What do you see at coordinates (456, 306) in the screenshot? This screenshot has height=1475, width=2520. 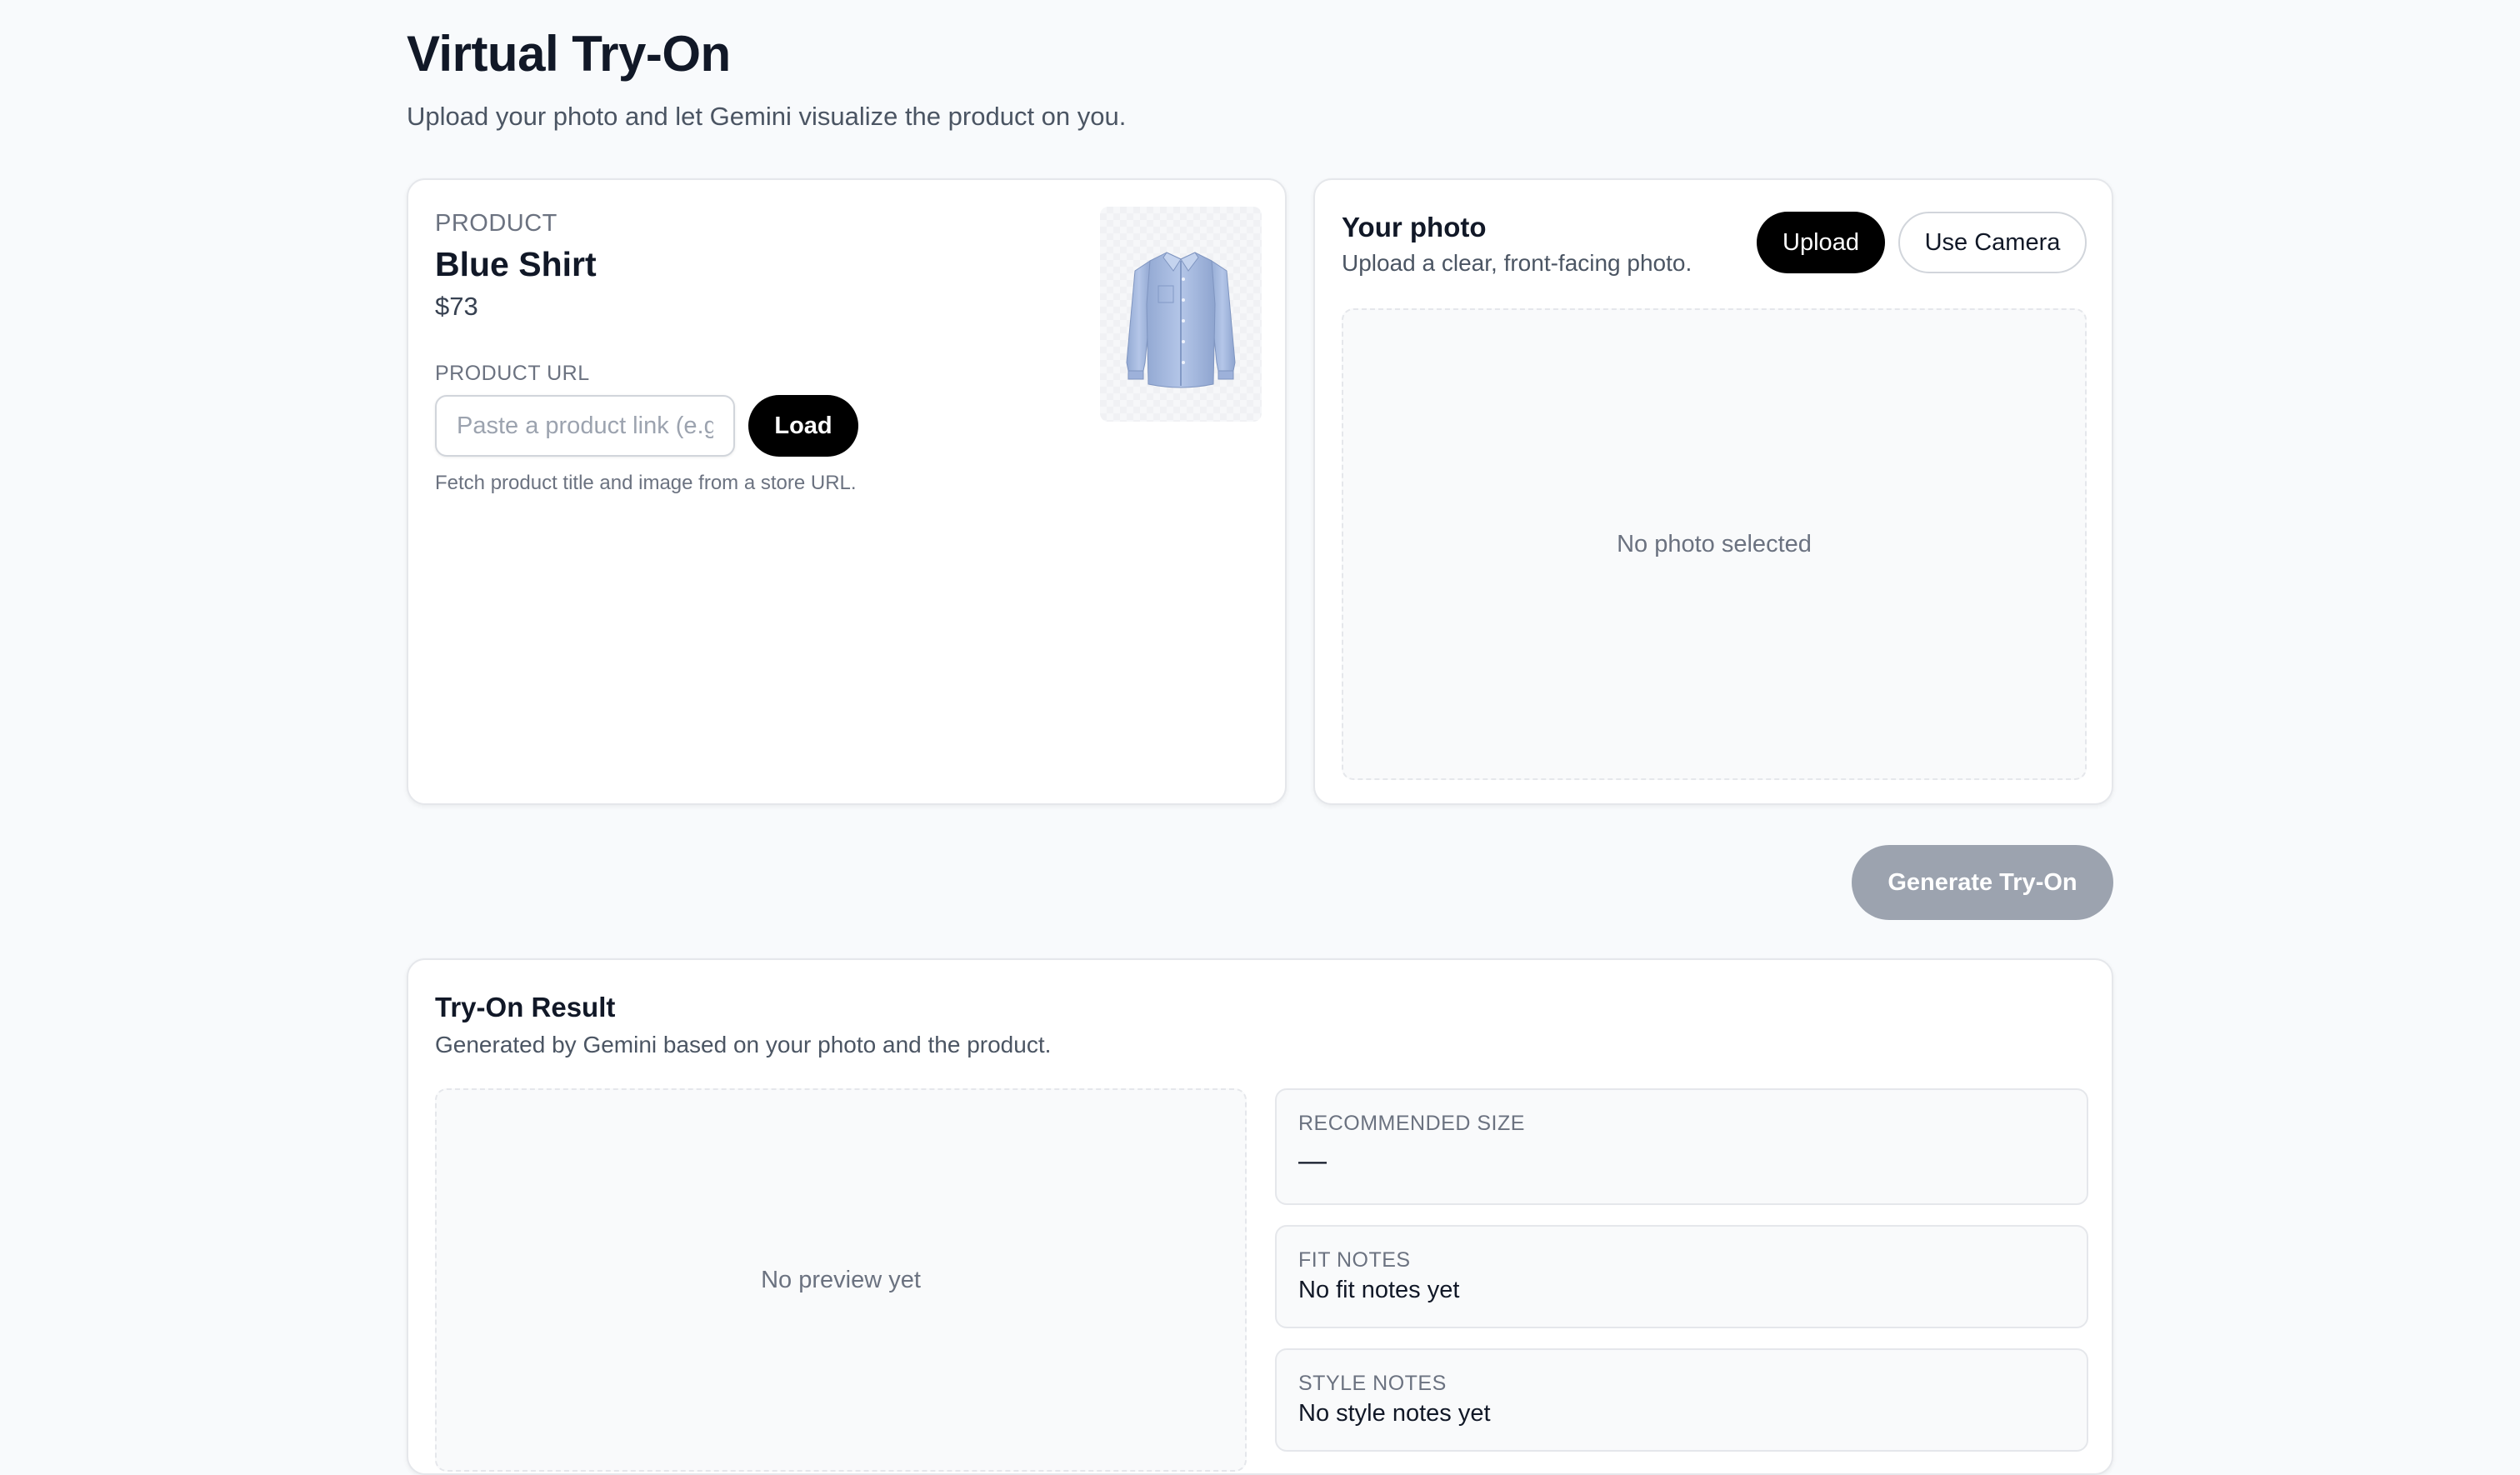 I see `product-price: $73` at bounding box center [456, 306].